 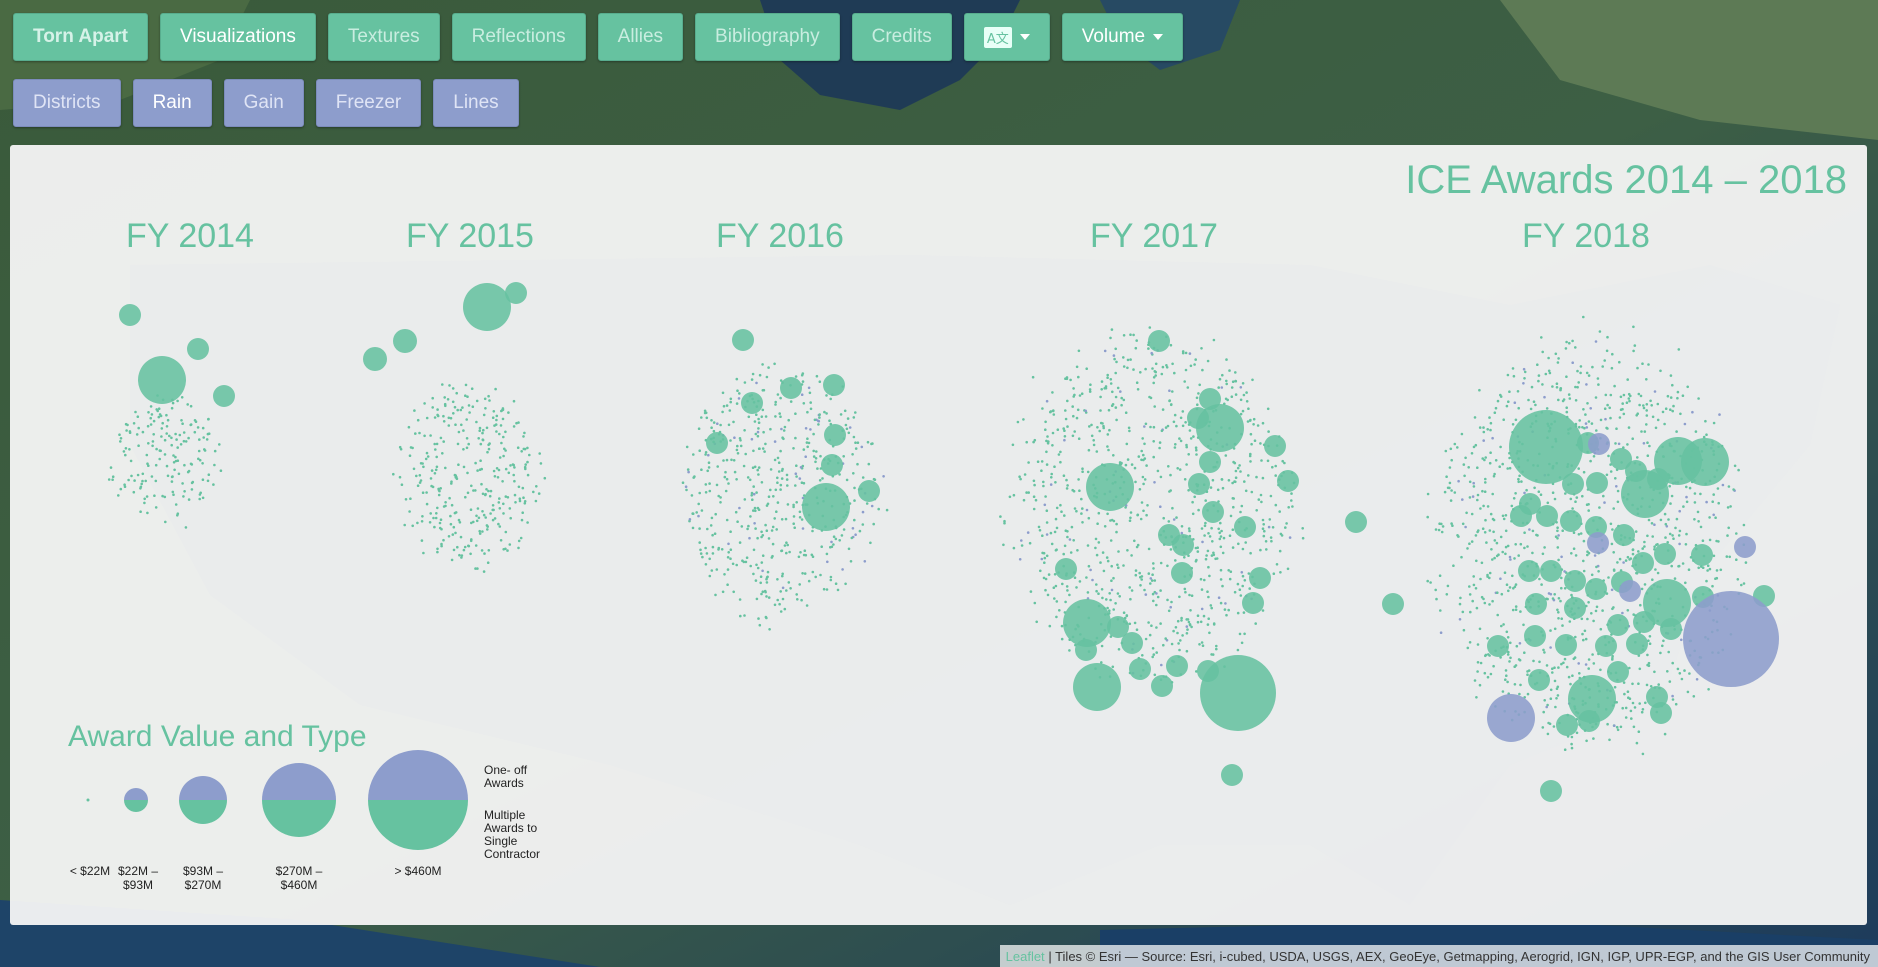 I want to click on nav-visualizations-button: Visualizations, so click(x=238, y=37).